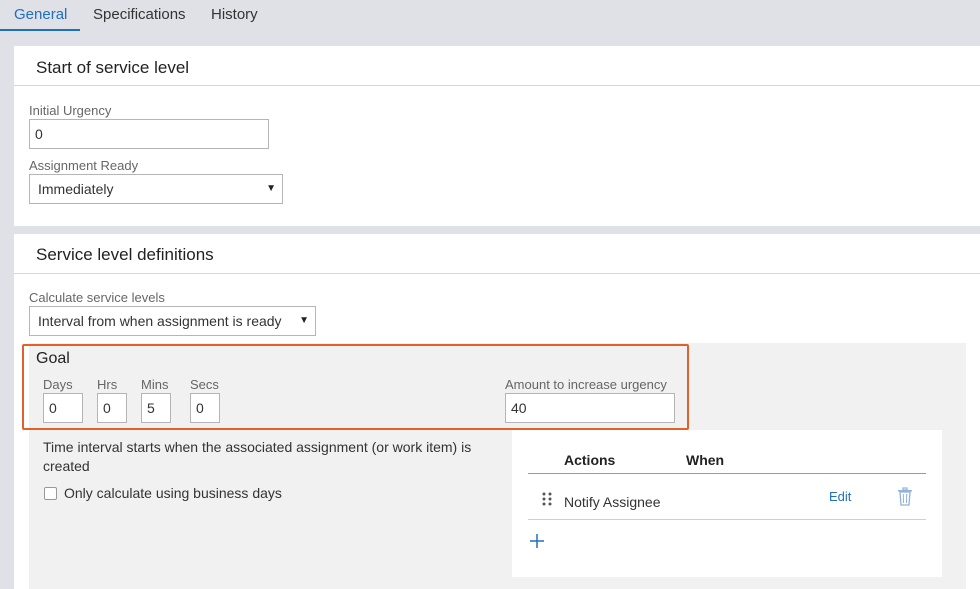 The width and height of the screenshot is (980, 589). I want to click on tab-general: General, so click(40, 14).